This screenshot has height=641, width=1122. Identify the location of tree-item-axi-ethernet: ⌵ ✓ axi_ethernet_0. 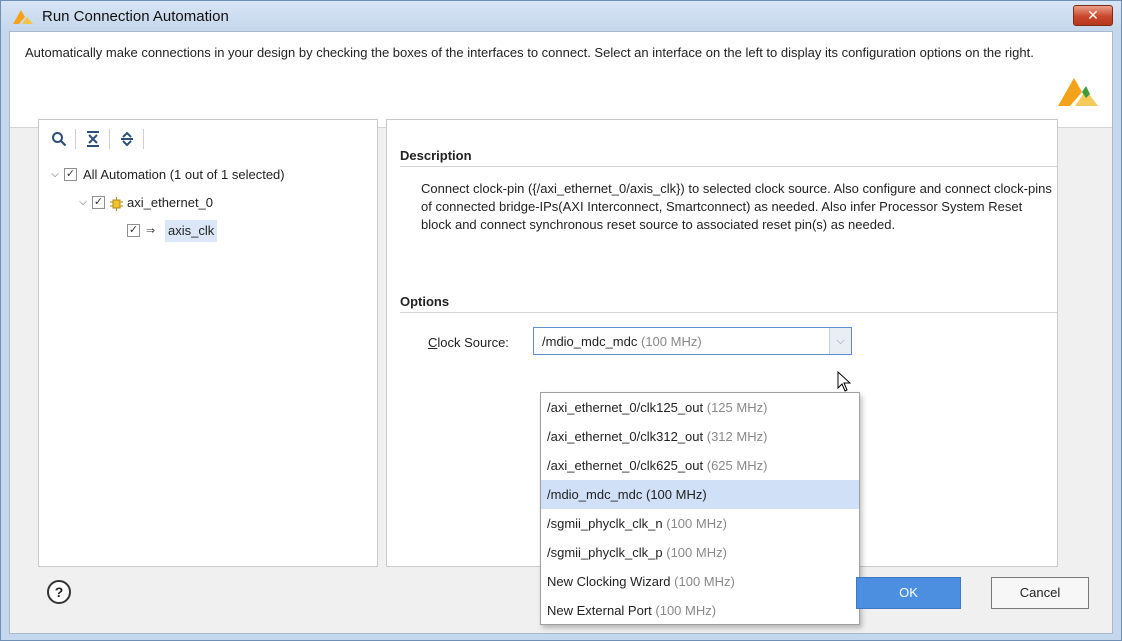
(208, 203).